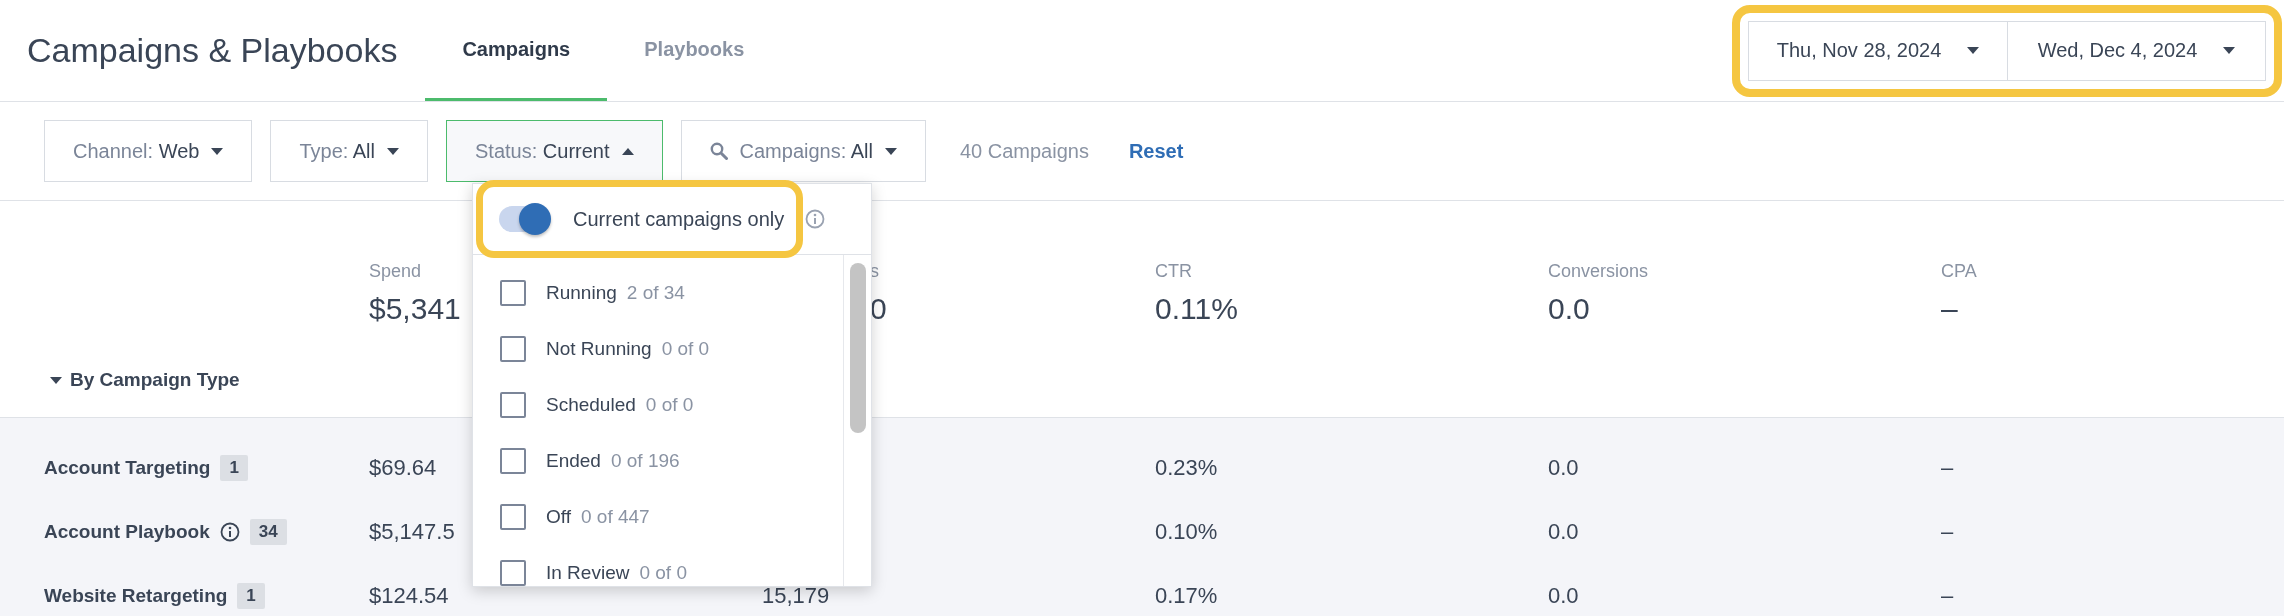 The width and height of the screenshot is (2284, 616). Describe the element at coordinates (1173, 271) in the screenshot. I see `metric-label: CTR` at that location.